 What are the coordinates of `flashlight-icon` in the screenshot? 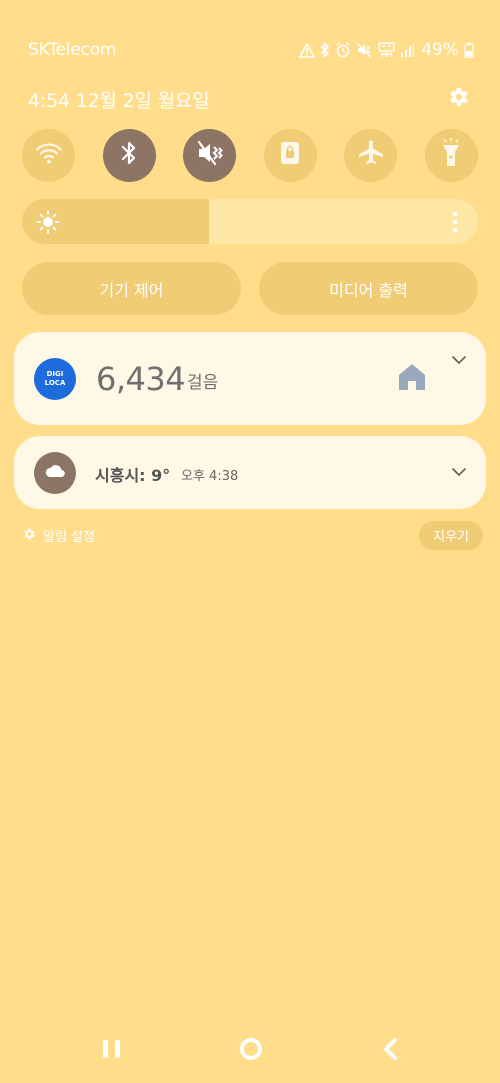 It's located at (451, 155).